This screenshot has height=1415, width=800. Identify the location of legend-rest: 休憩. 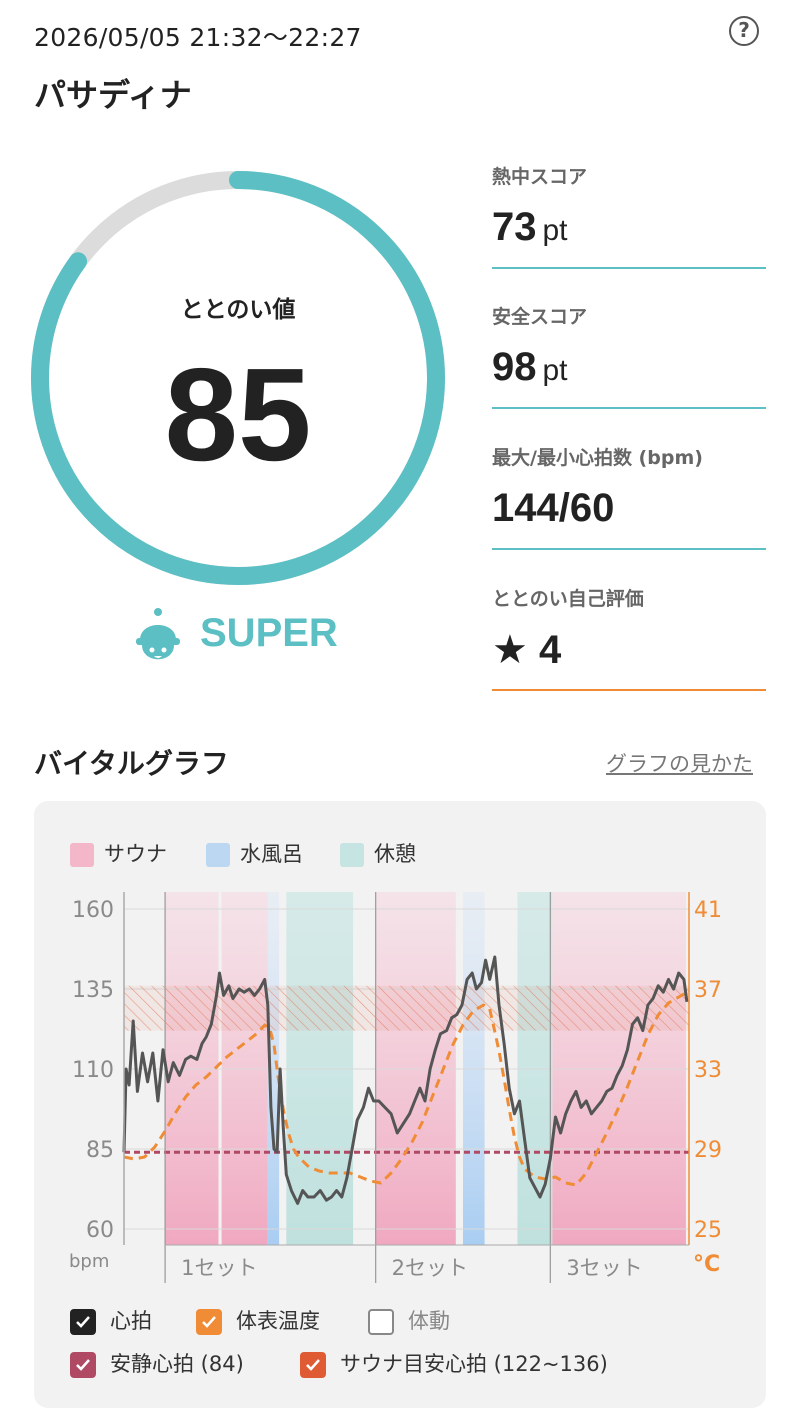
(378, 853).